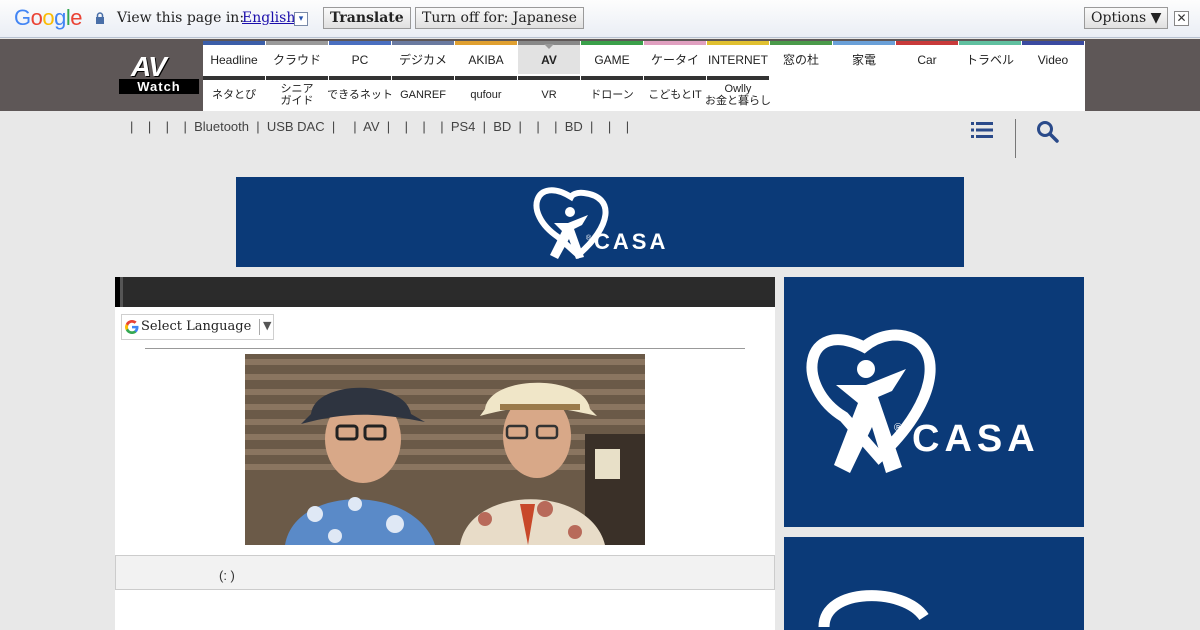 The width and height of the screenshot is (1200, 630). I want to click on nav-item: AV, so click(549, 57).